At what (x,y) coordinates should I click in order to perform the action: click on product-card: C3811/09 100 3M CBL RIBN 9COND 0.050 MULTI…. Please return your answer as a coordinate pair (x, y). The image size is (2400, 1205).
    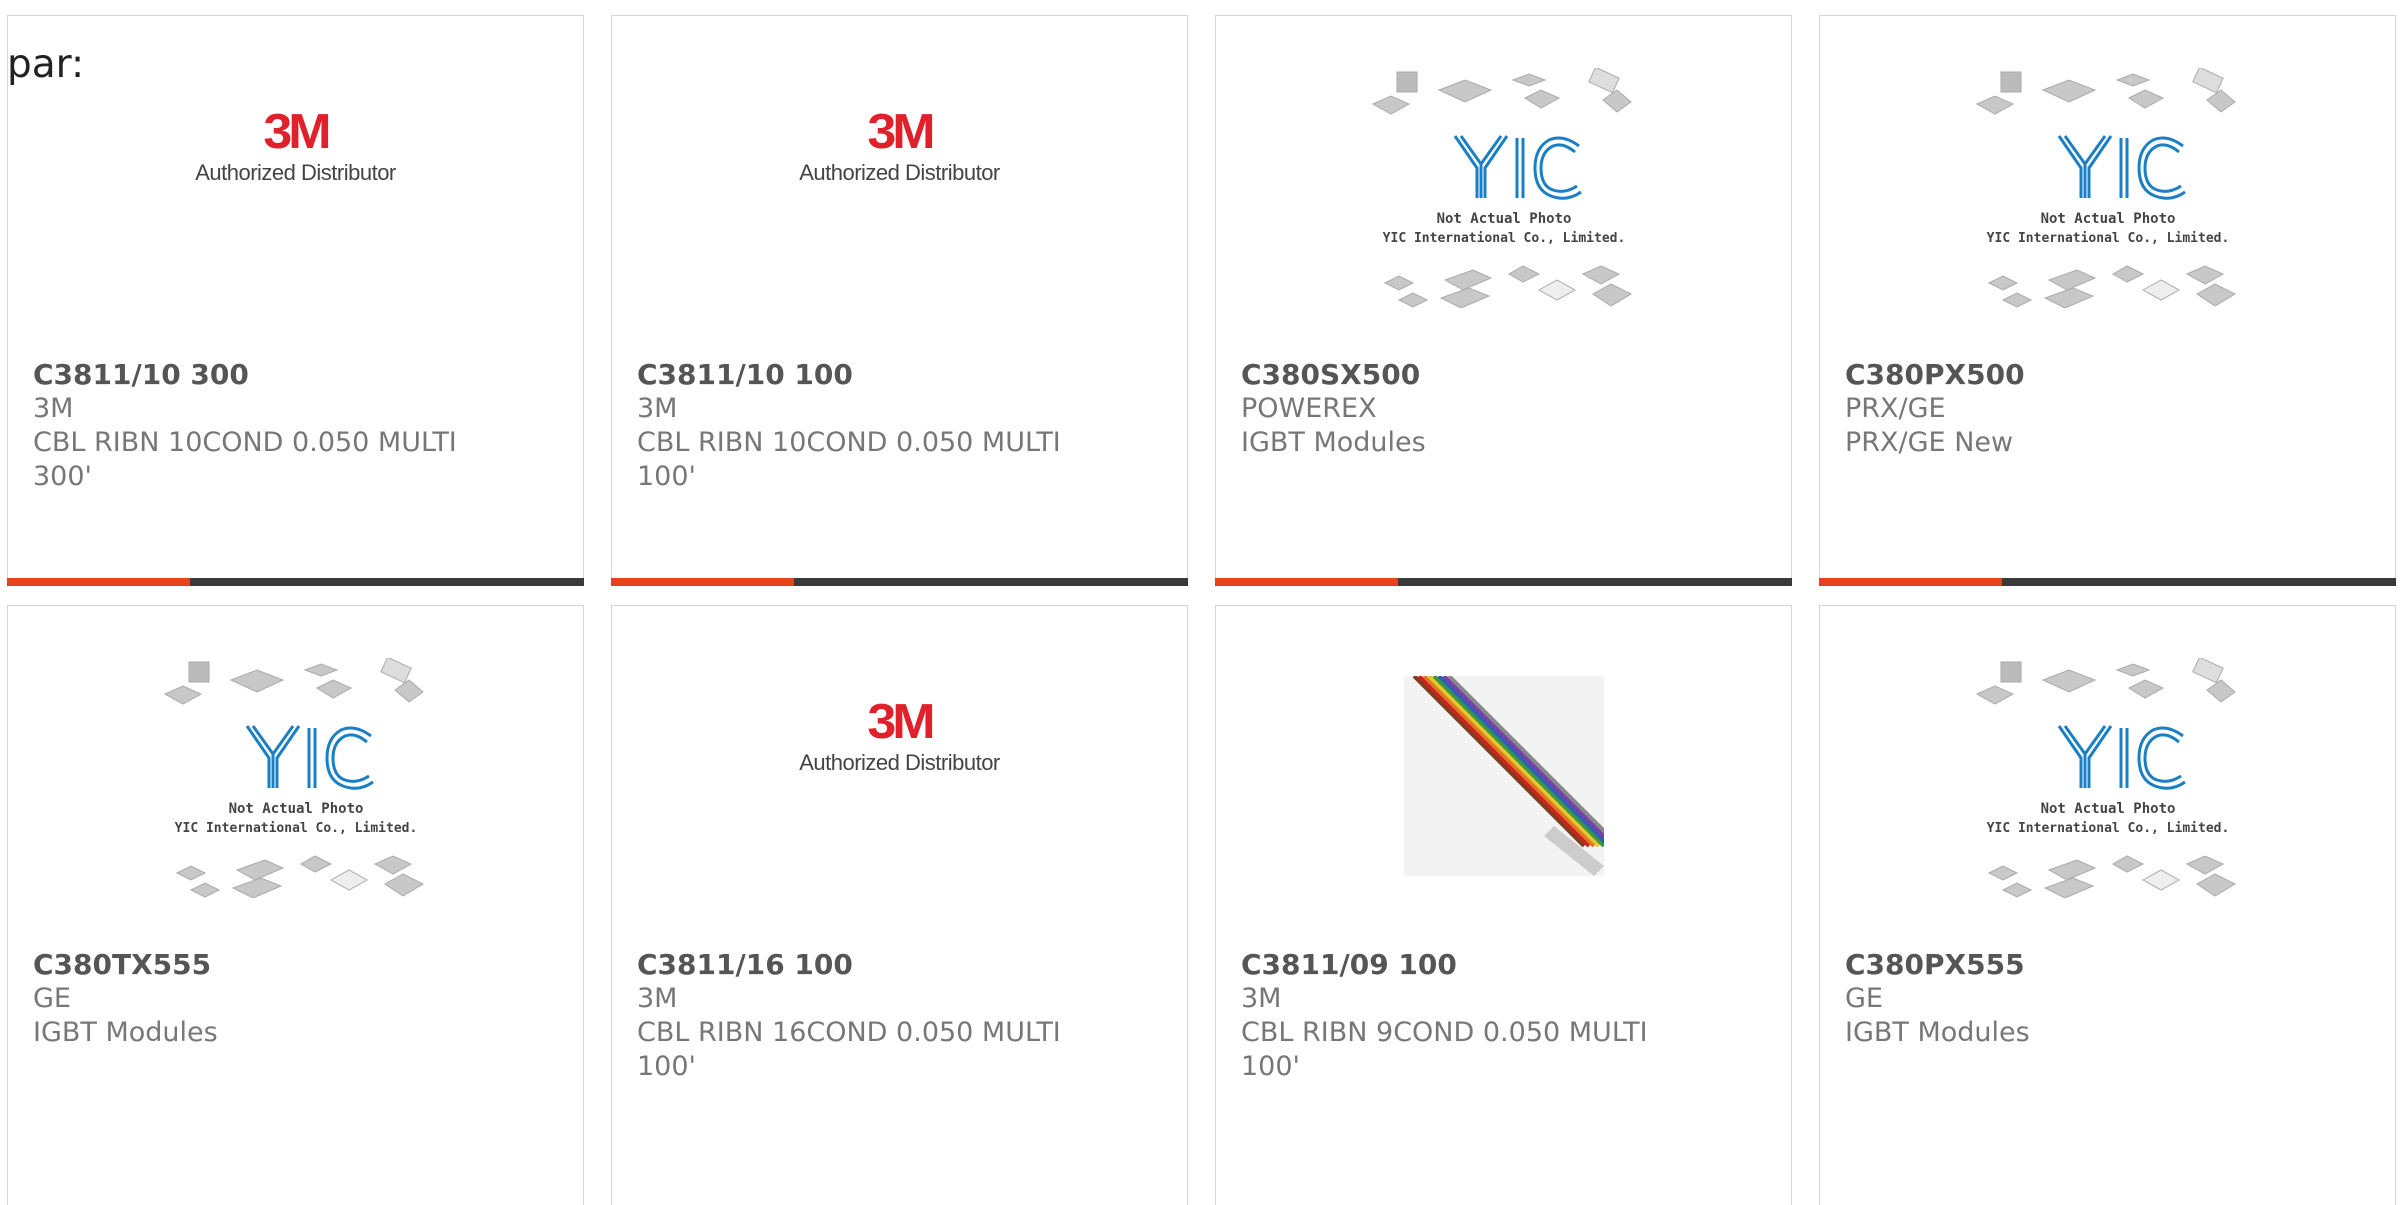
    Looking at the image, I should click on (1503, 905).